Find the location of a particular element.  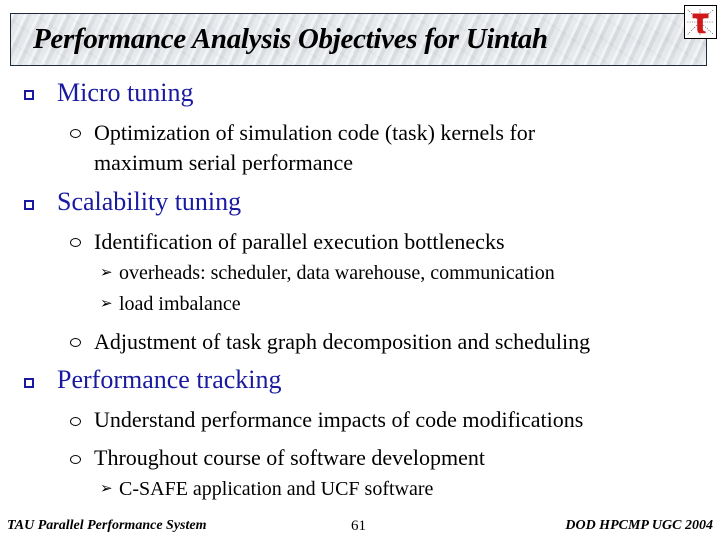

sub-sub-bullet-load-imbalance: load imbalance is located at coordinates (180, 304).